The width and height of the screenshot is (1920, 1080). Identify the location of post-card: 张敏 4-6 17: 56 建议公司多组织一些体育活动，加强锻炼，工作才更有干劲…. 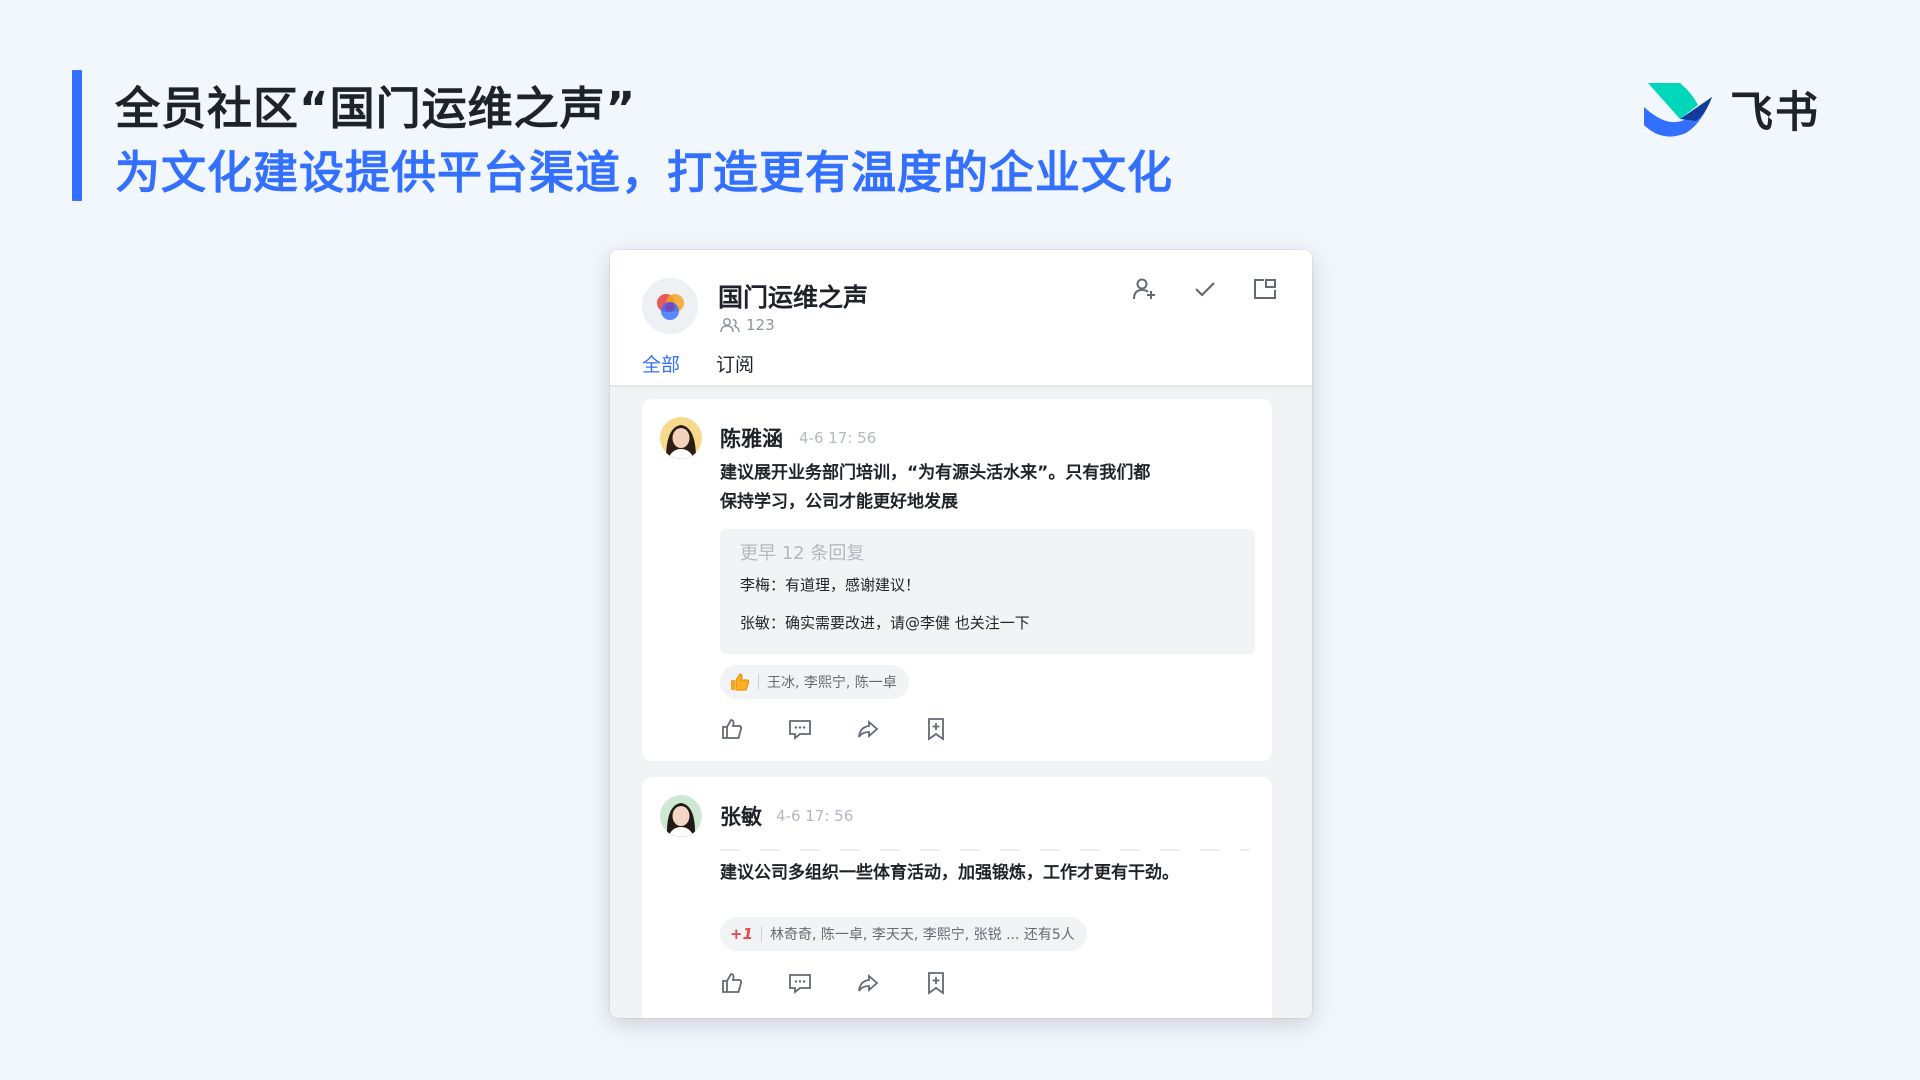
(957, 897).